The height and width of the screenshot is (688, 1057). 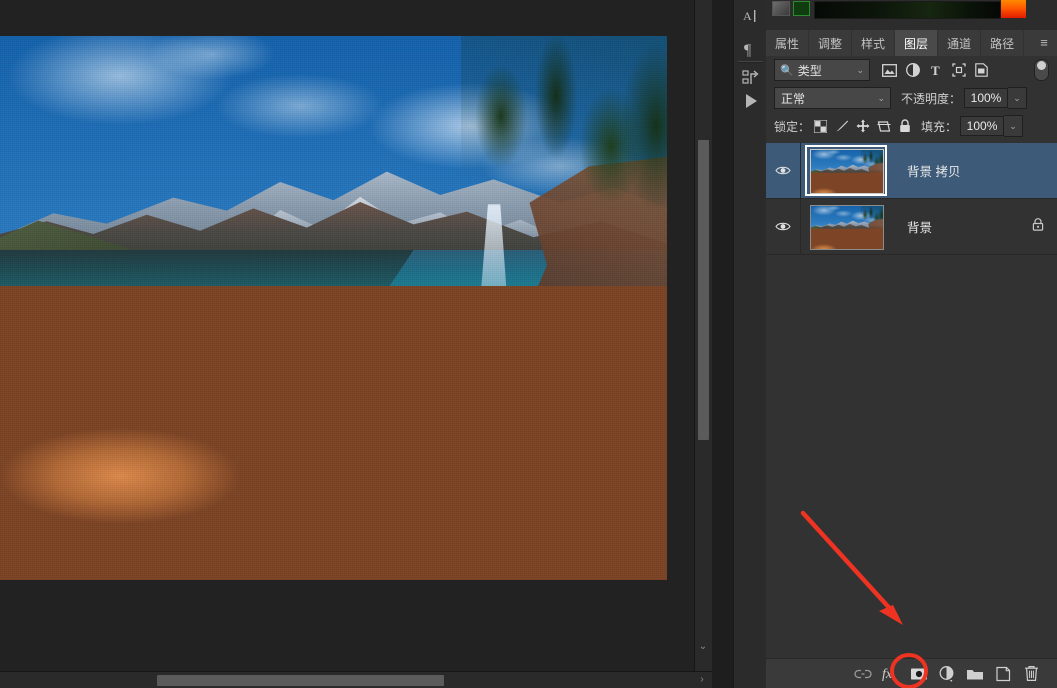 I want to click on link-layers-button, so click(x=863, y=674).